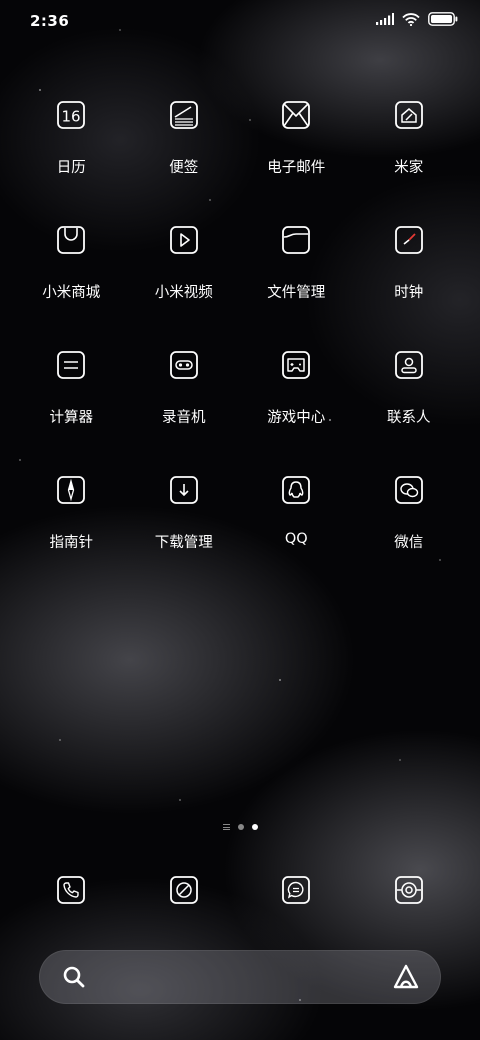  Describe the element at coordinates (409, 240) in the screenshot. I see `clock-icon` at that location.